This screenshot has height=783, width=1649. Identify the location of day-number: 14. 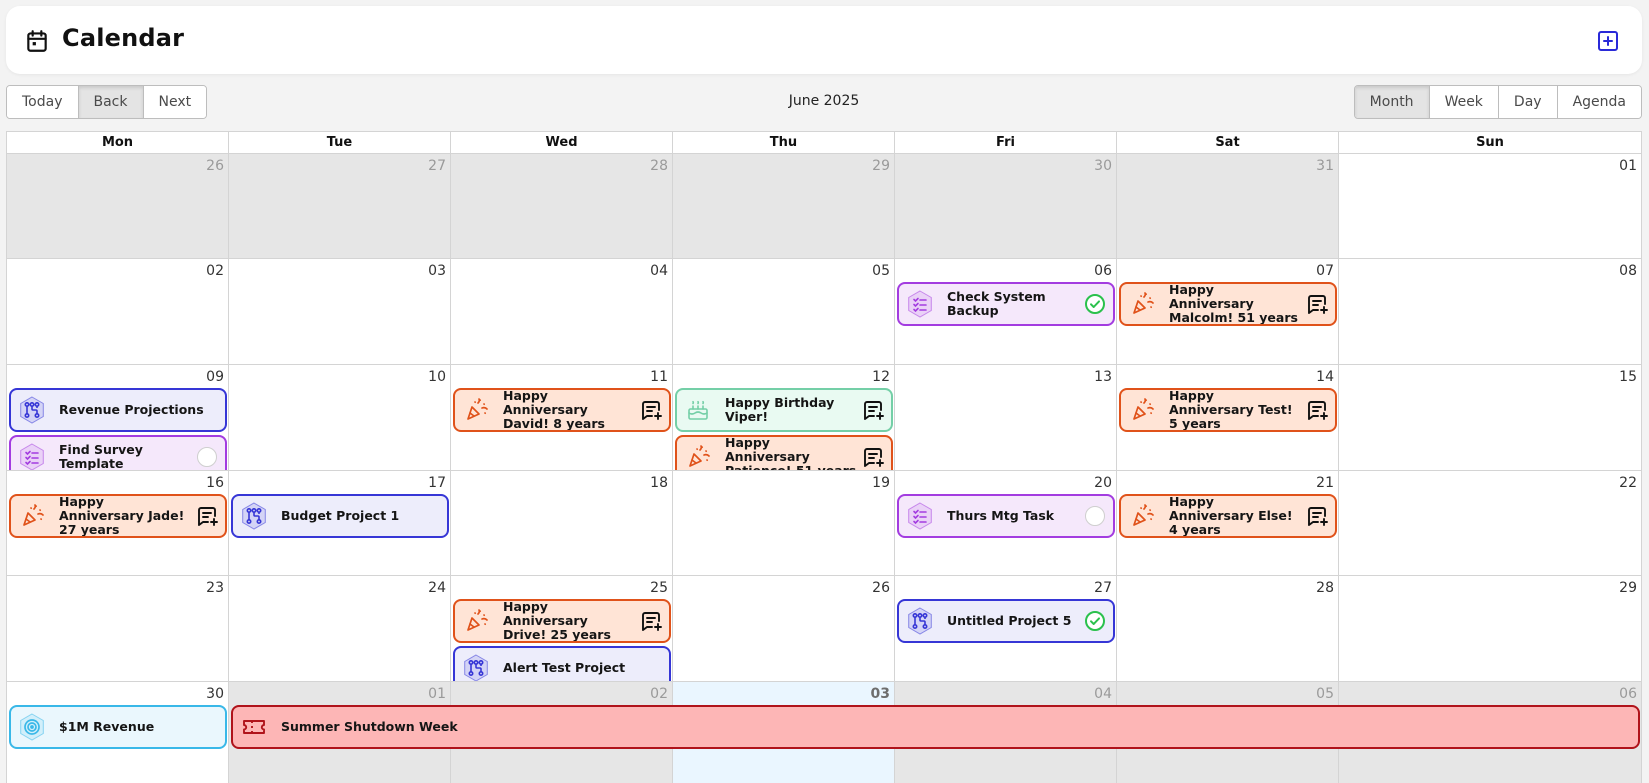
(1325, 377).